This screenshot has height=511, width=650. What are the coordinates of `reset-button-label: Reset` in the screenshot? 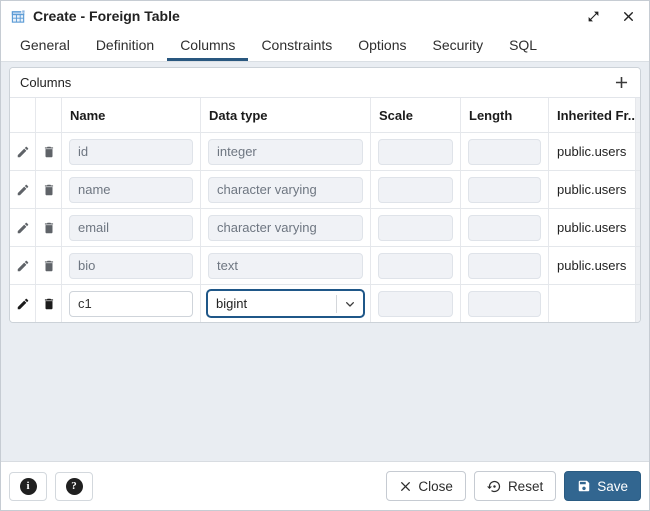 It's located at (525, 486).